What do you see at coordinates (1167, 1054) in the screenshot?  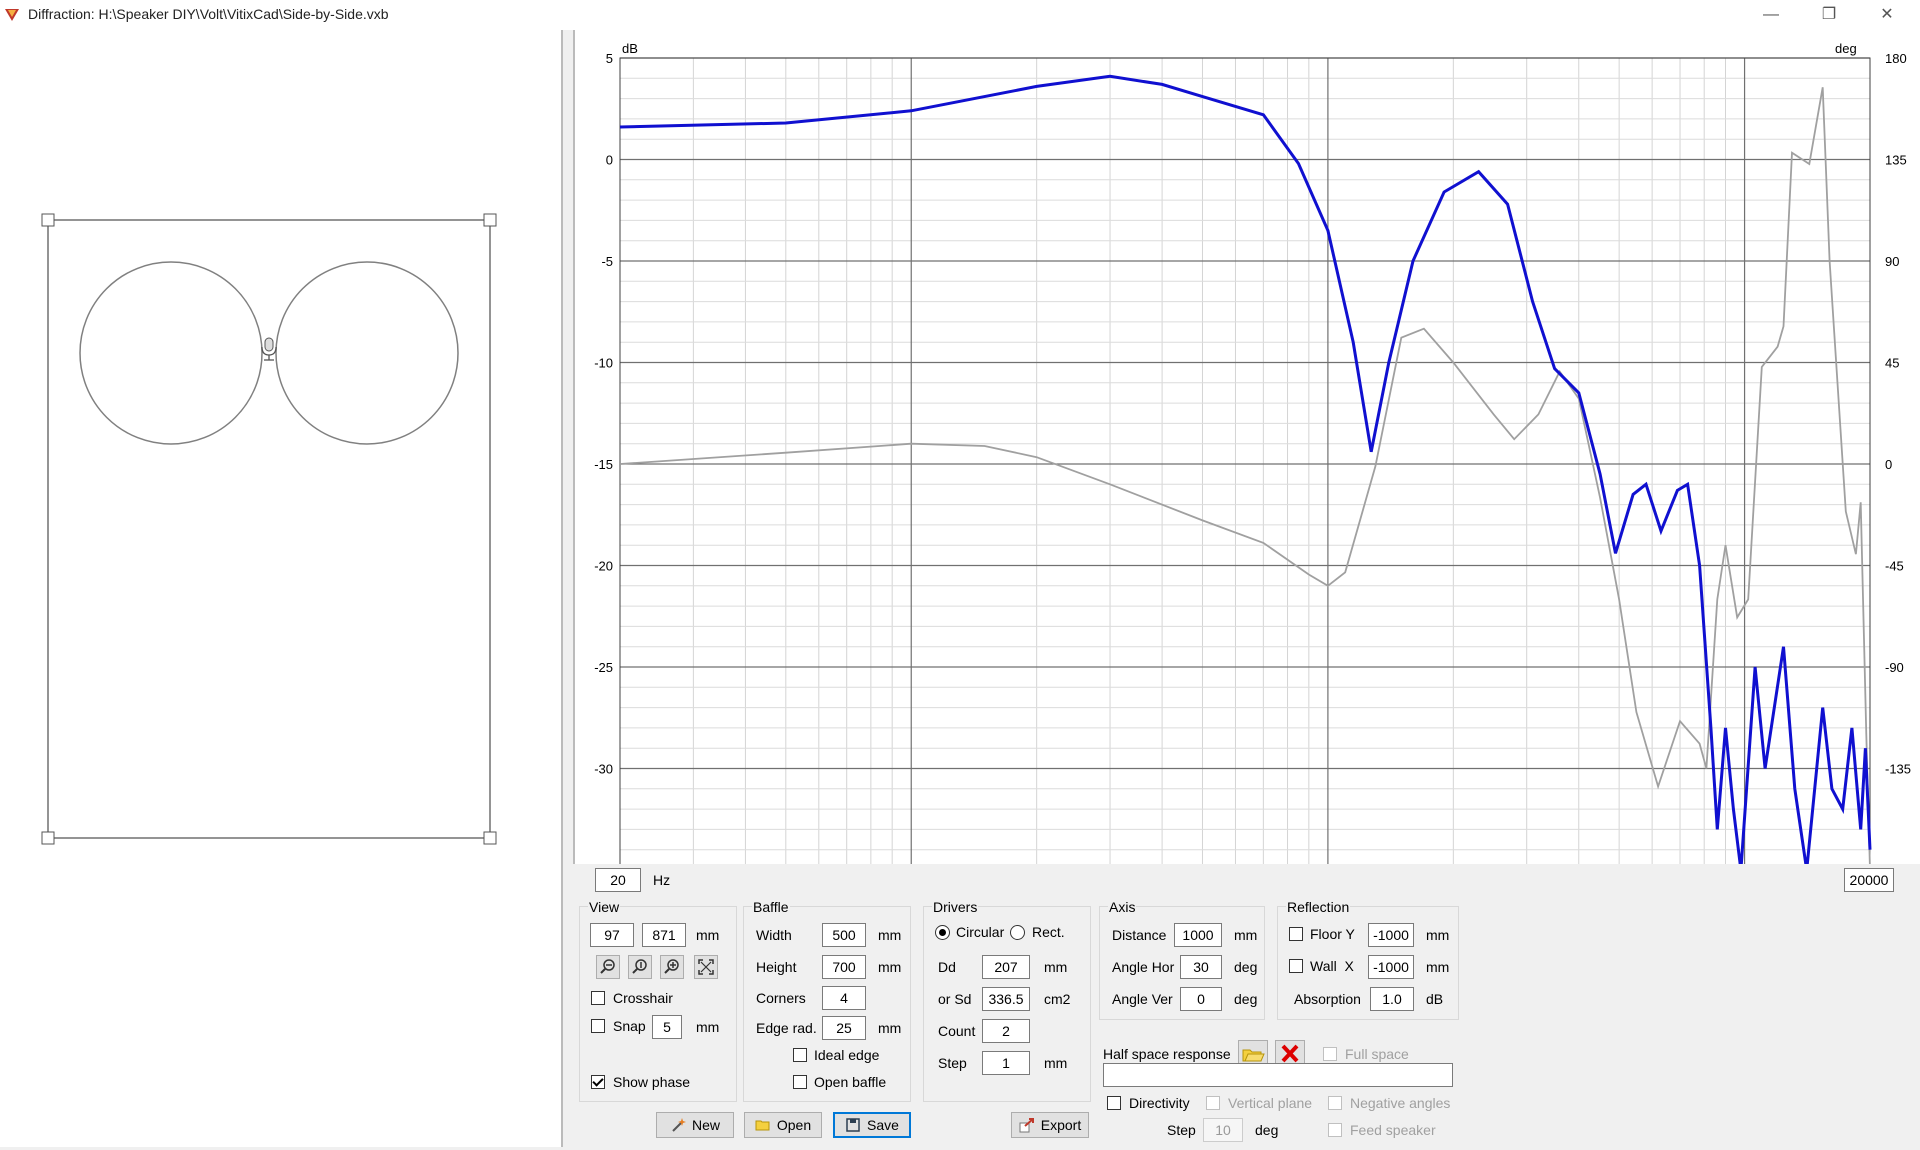 I see `half-space-label: Half space response` at bounding box center [1167, 1054].